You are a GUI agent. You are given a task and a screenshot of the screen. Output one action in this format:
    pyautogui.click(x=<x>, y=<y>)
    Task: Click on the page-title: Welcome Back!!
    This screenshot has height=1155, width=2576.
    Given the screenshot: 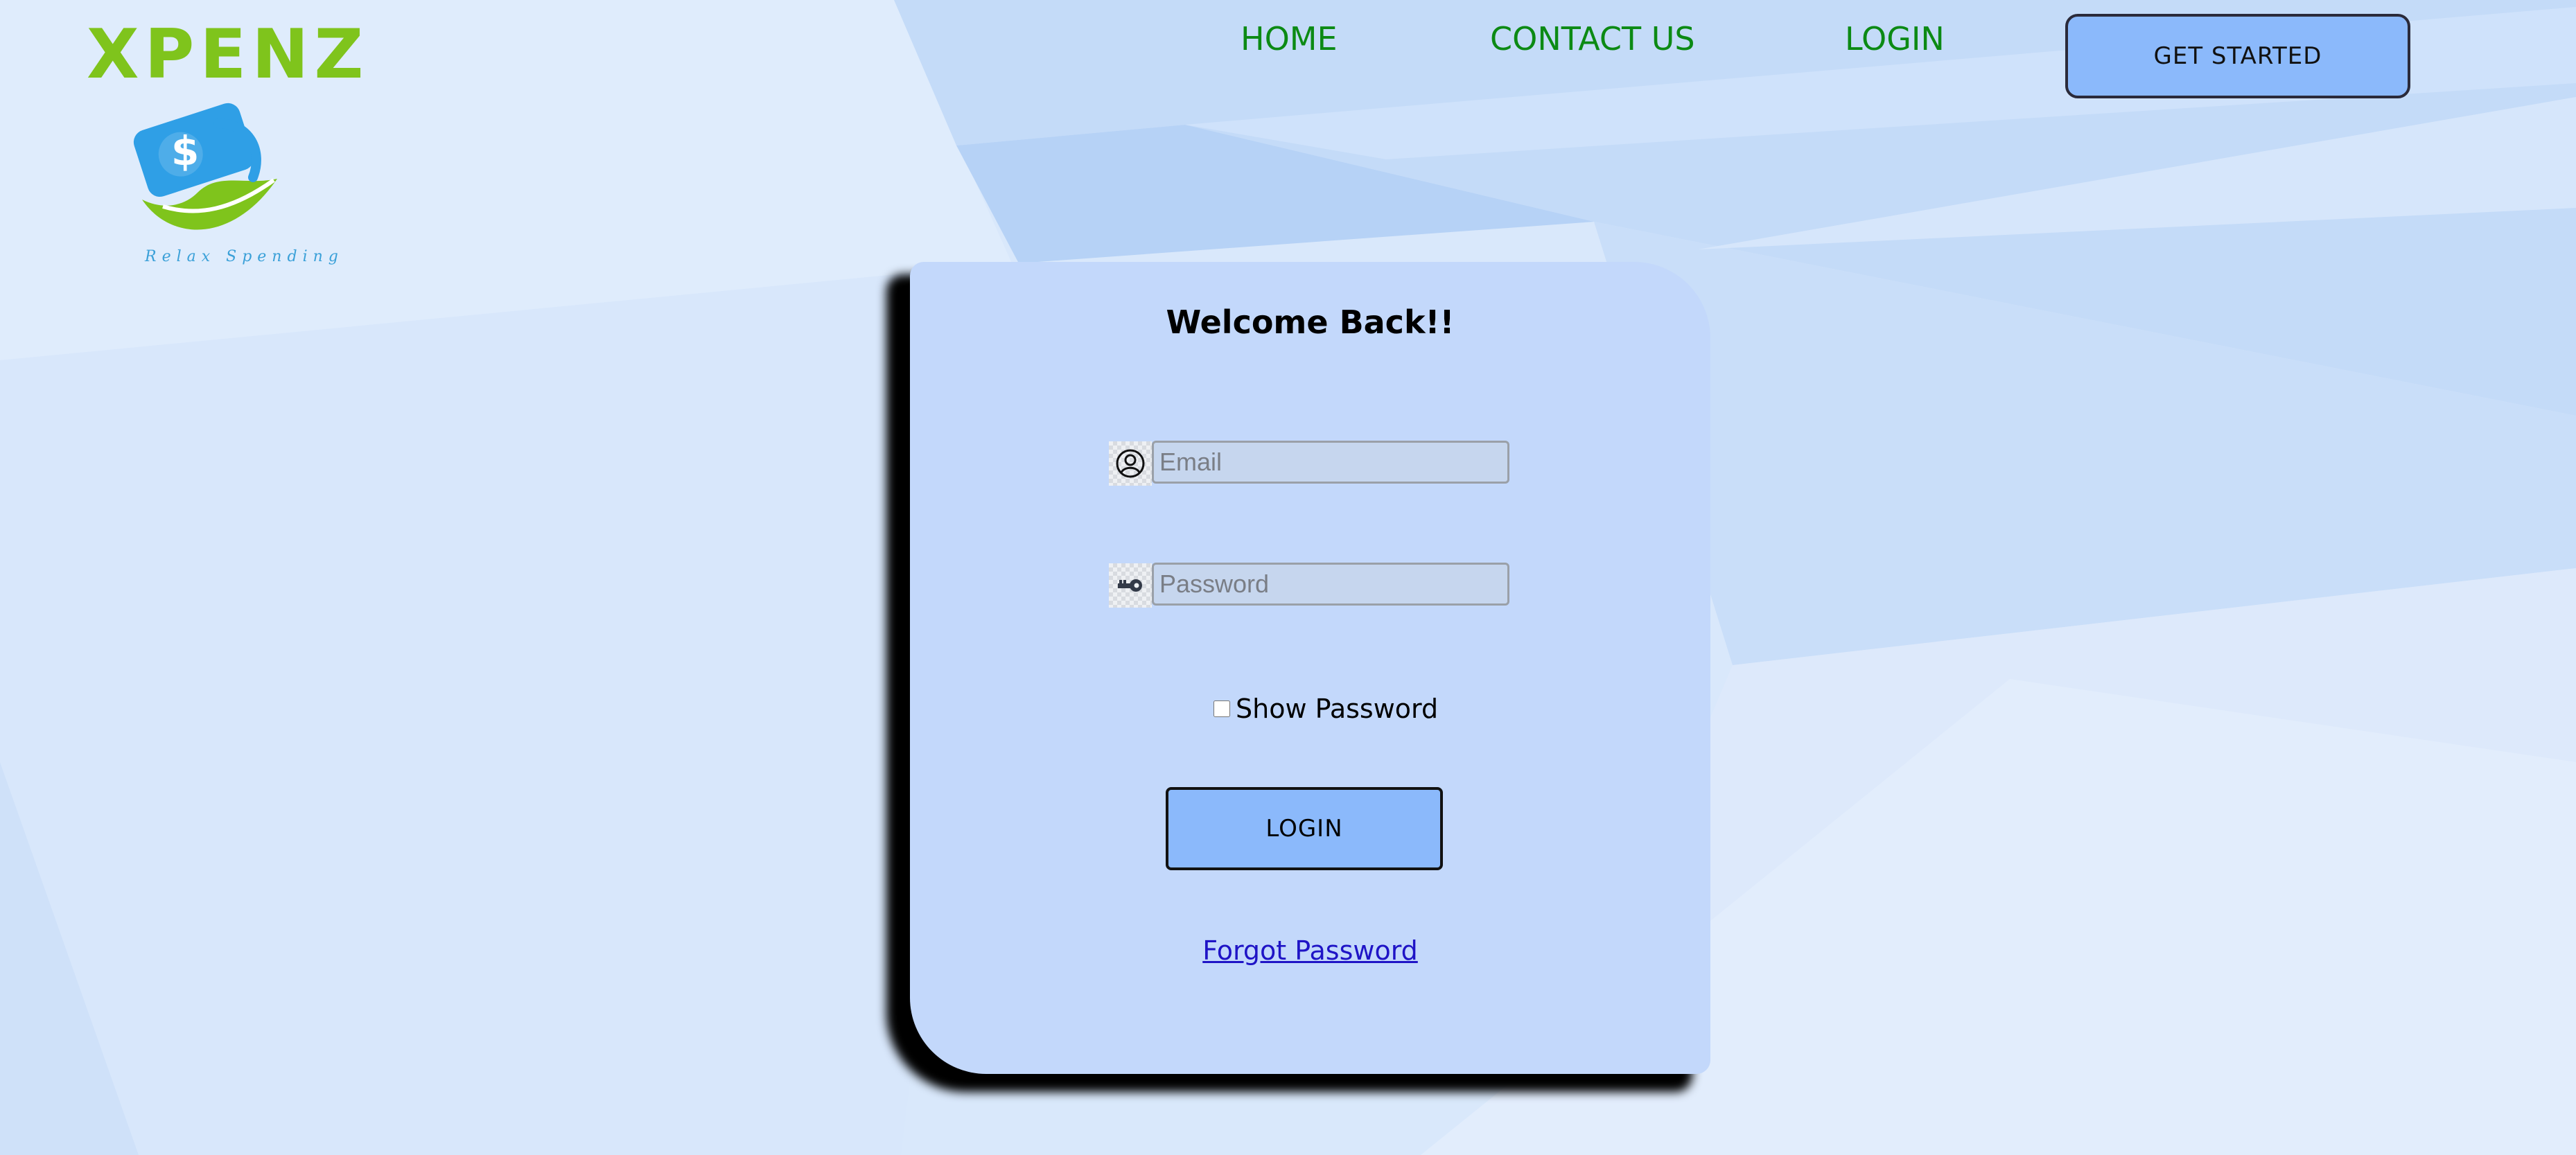 What is the action you would take?
    pyautogui.click(x=1310, y=322)
    